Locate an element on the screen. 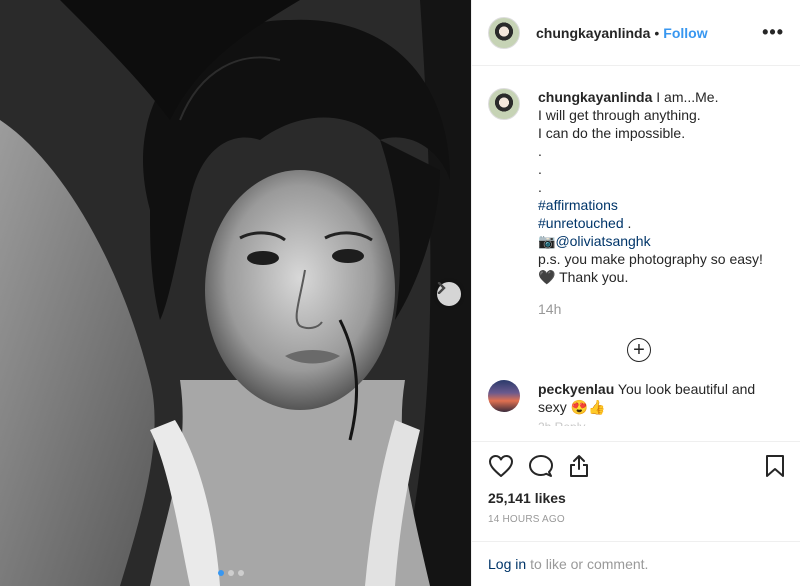  carousel-next-button is located at coordinates (449, 294).